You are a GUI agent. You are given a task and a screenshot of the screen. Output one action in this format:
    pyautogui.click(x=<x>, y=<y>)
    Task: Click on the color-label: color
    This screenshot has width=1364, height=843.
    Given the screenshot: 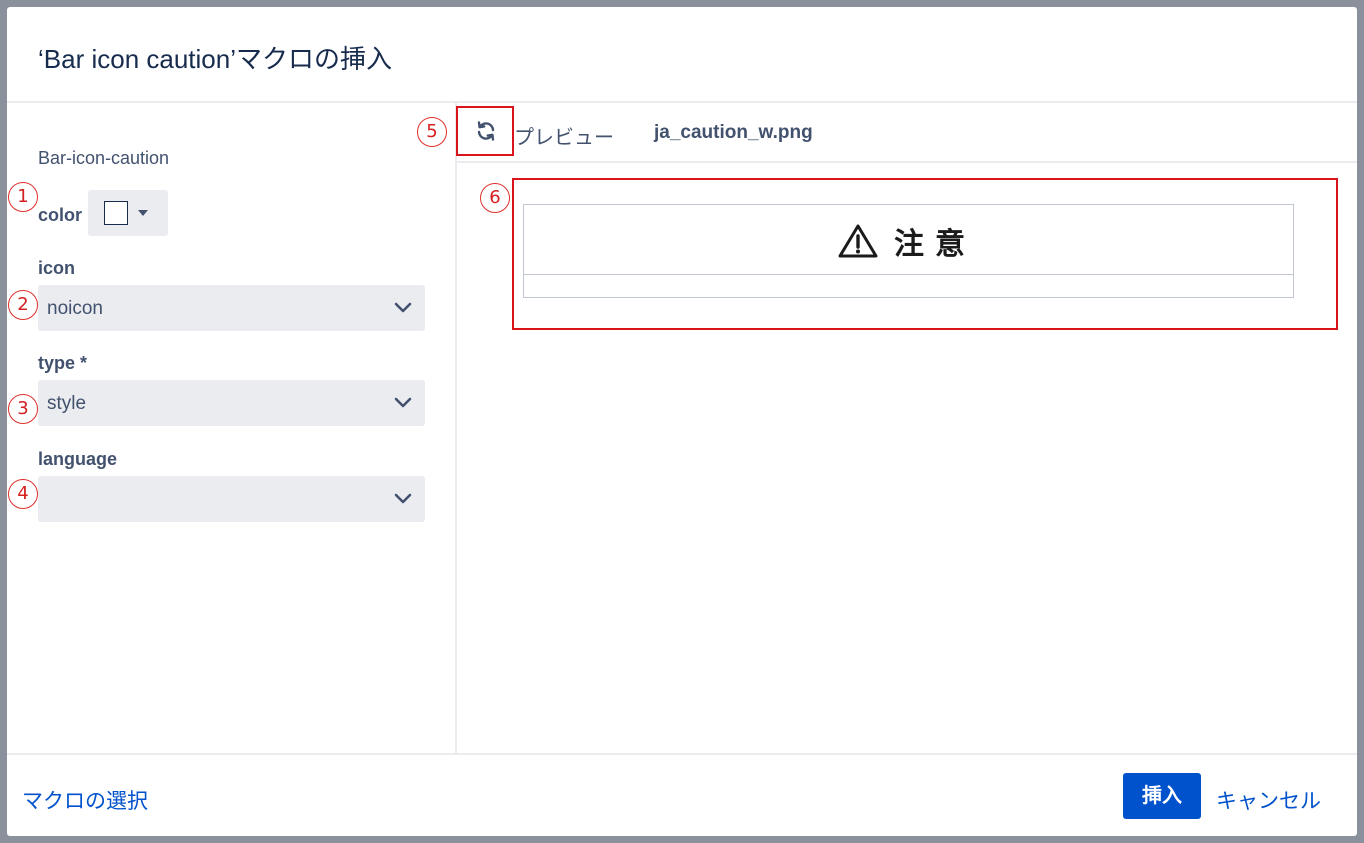 What is the action you would take?
    pyautogui.click(x=60, y=215)
    